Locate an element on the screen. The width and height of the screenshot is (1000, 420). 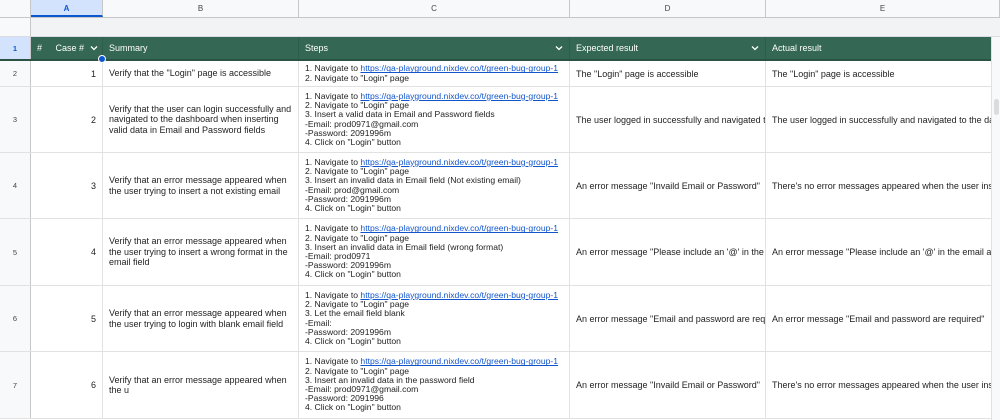
row-number: 3 is located at coordinates (15, 119).